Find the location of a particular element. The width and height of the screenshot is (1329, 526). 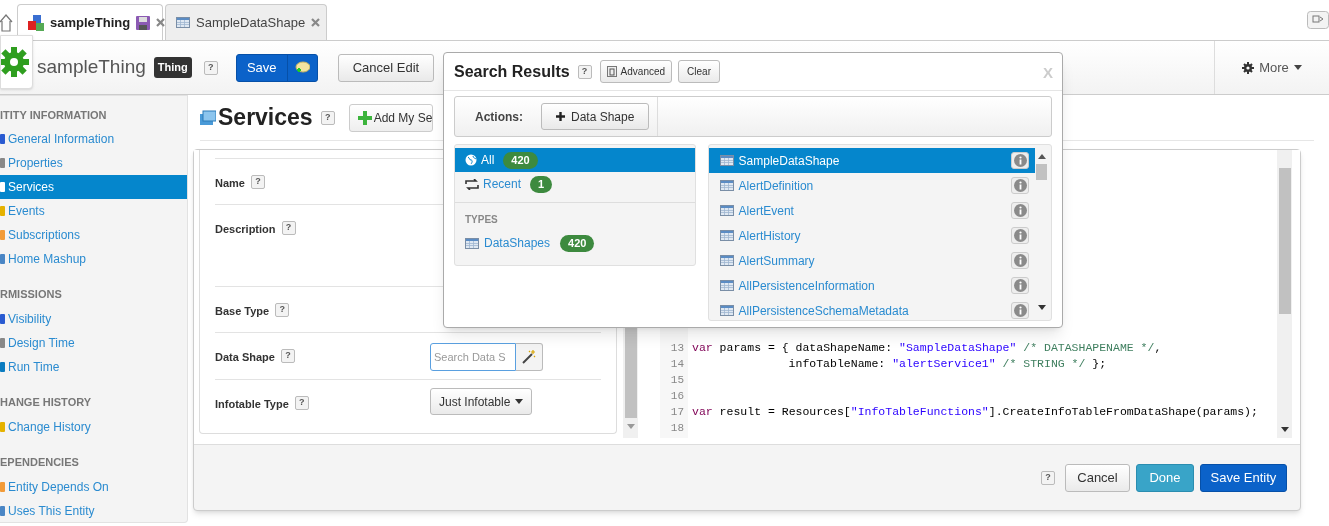

sidebar-item: Entity Depends On is located at coordinates (93, 487).